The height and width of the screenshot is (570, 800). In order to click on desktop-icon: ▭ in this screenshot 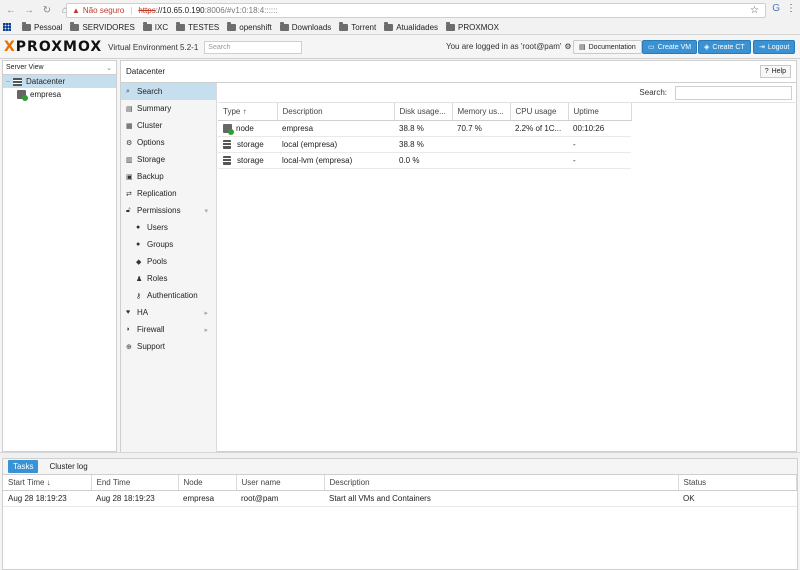, I will do `click(651, 47)`.